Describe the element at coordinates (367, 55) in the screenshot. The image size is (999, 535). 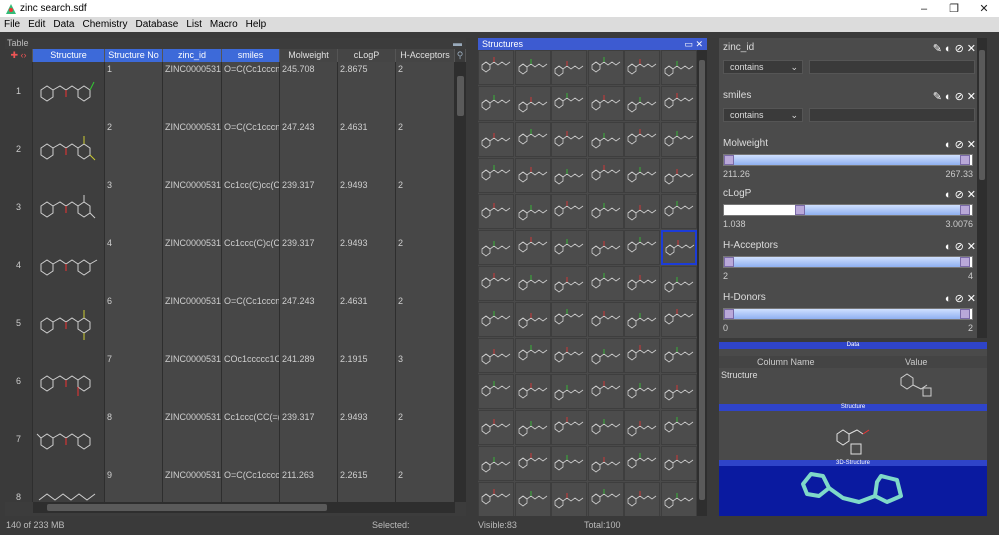
I see `column-header-clogp: cLogP` at that location.